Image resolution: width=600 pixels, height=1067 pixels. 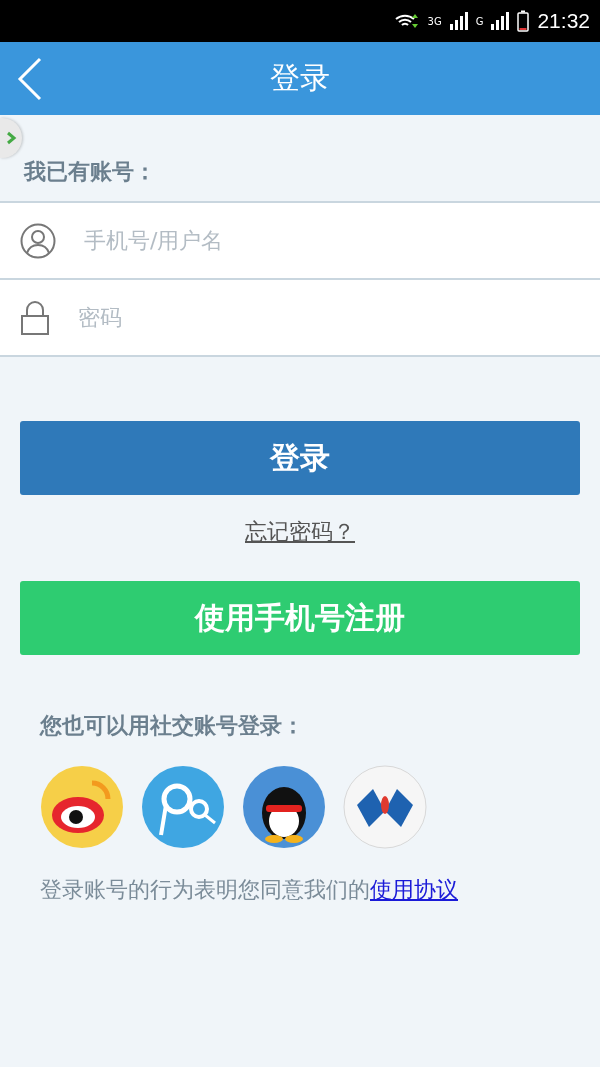 What do you see at coordinates (249, 890) in the screenshot?
I see `terms-text: 登录账号的行为表明您同意我们的使用协议` at bounding box center [249, 890].